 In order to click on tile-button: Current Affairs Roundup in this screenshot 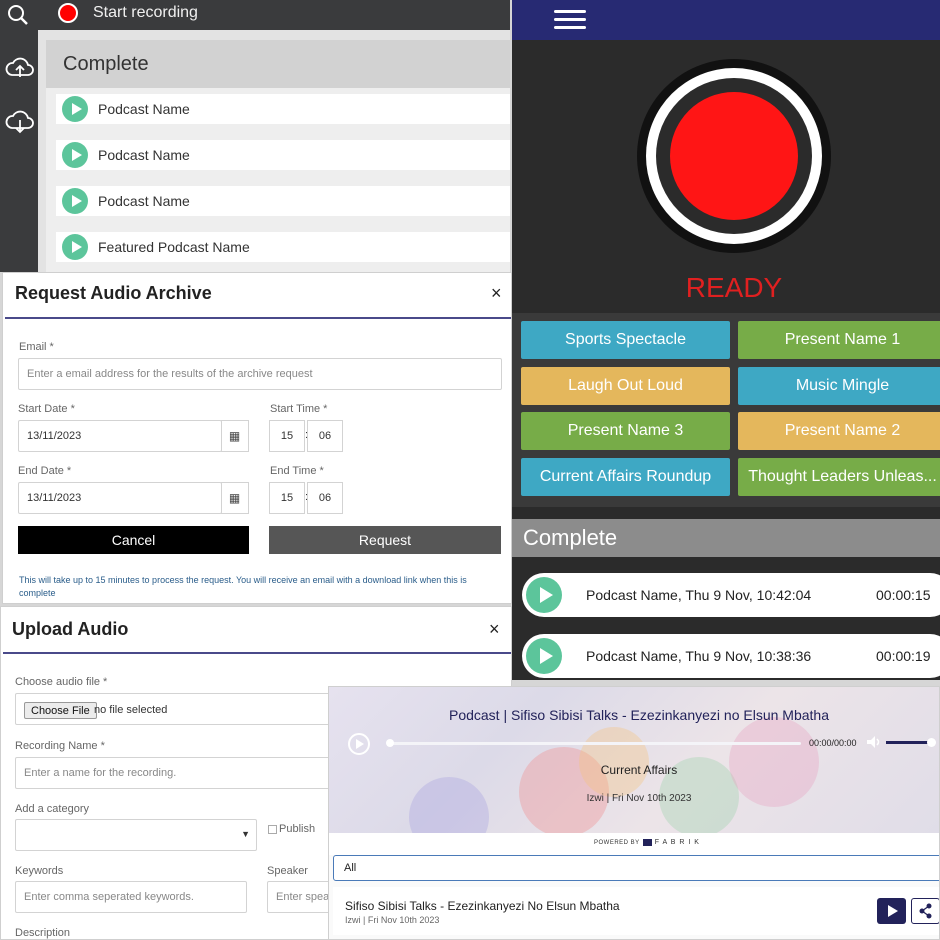, I will do `click(625, 477)`.